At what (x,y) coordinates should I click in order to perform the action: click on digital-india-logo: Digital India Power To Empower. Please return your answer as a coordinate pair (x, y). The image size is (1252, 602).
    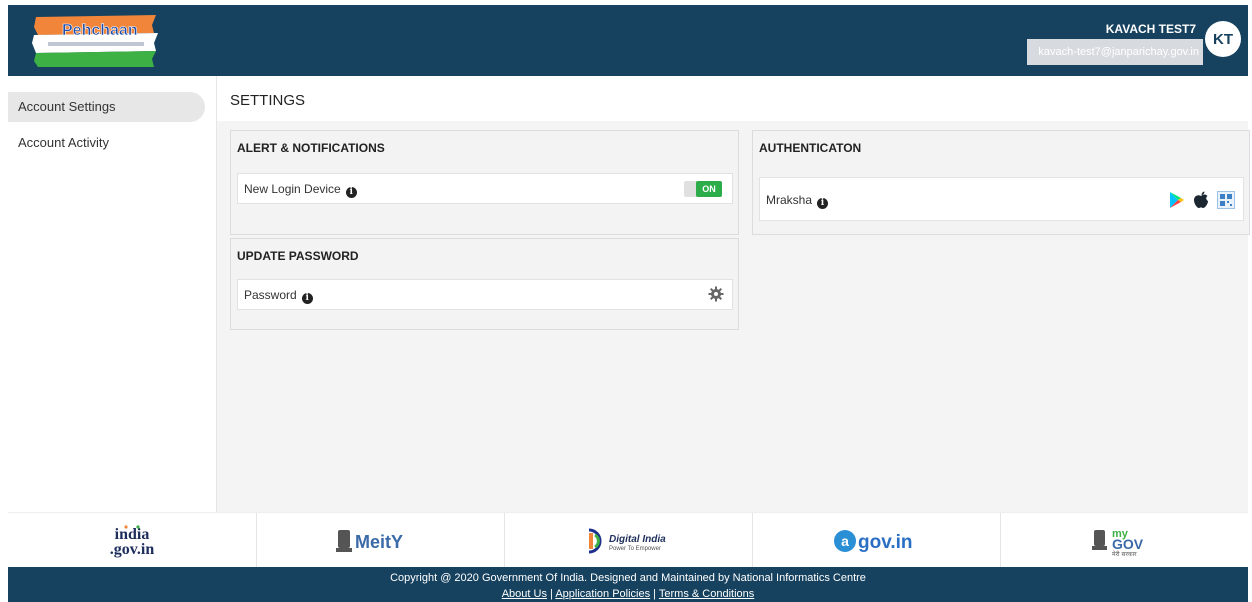
    Looking at the image, I should click on (628, 540).